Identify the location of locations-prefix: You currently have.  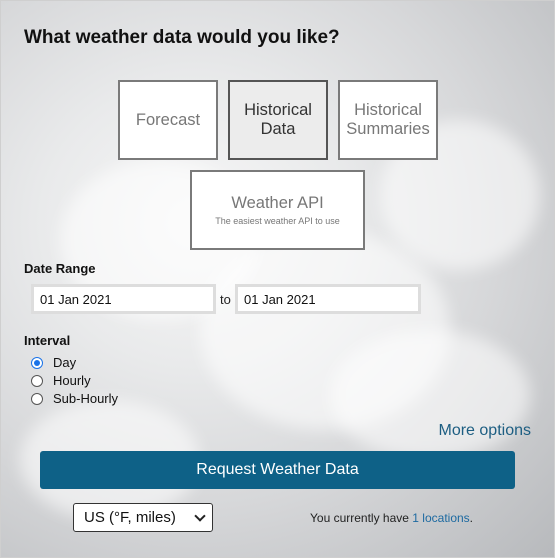
(359, 518).